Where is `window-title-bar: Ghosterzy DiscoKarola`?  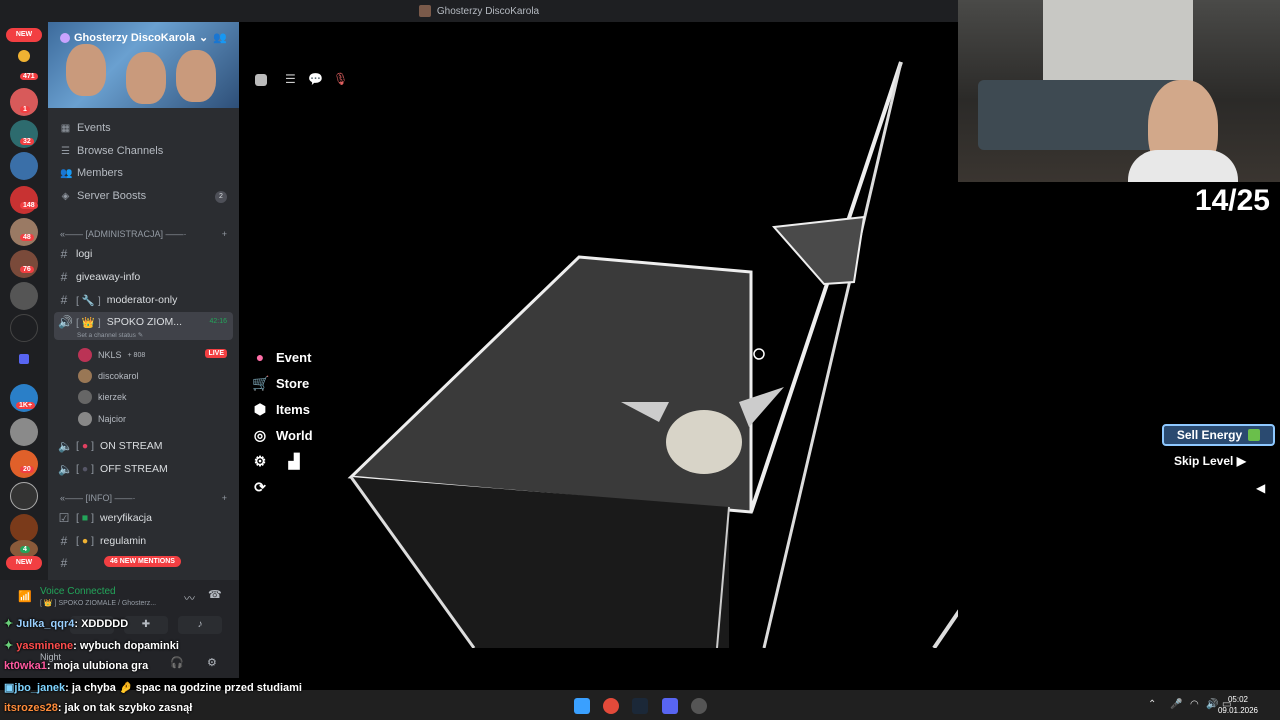
window-title-bar: Ghosterzy DiscoKarola is located at coordinates (479, 11).